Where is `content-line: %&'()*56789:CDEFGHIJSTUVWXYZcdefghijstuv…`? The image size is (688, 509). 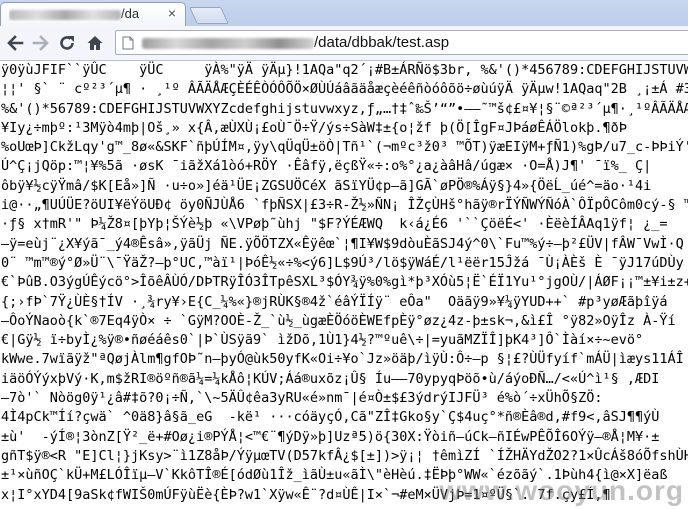
content-line: %&'()*56789:CDEFGHIJSTUVWXYZcdefghijstuv… is located at coordinates (344, 108).